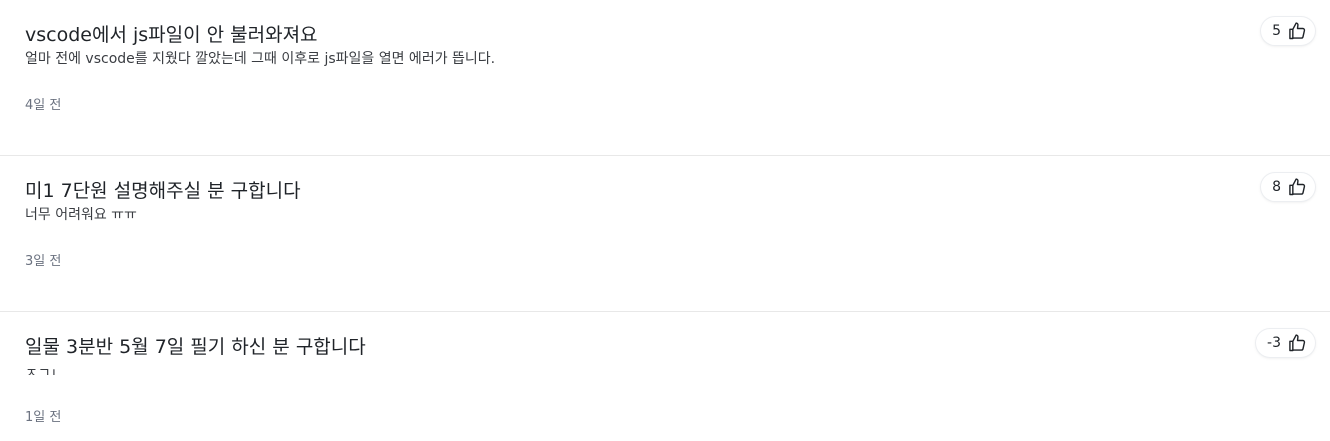 This screenshot has height=441, width=1330. Describe the element at coordinates (163, 191) in the screenshot. I see `post-title: 미1 7단원 설명해주실 분 구합니다` at that location.